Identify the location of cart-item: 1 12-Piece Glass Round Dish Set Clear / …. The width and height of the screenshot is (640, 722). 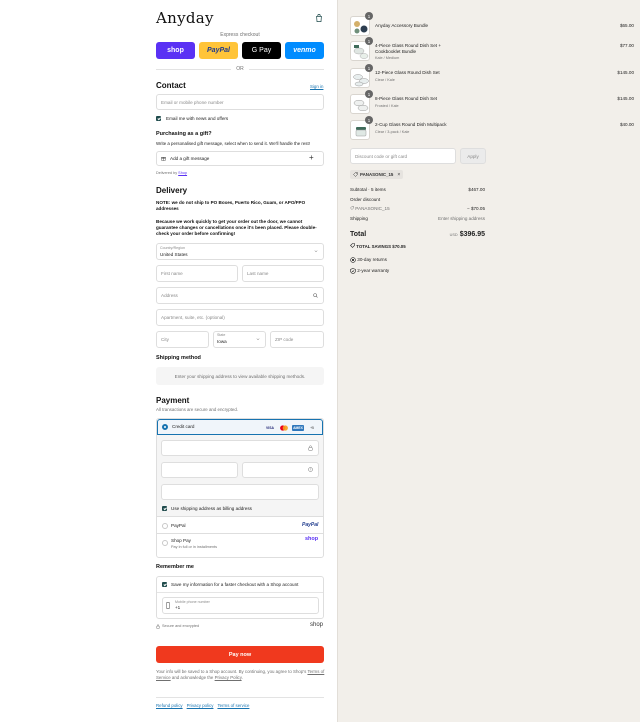
(492, 76).